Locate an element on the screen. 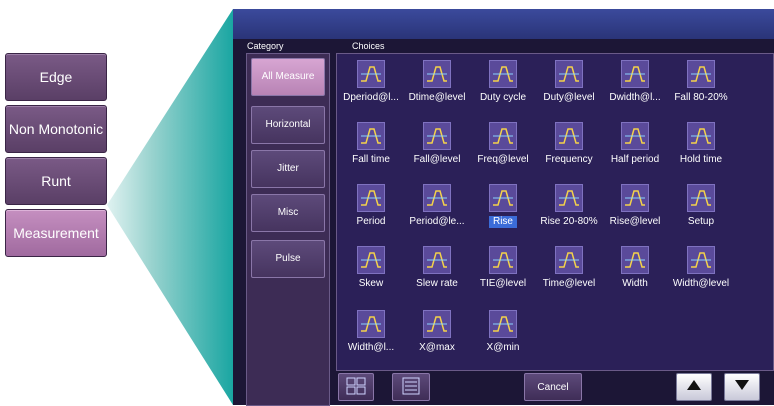  triangle-down-icon is located at coordinates (742, 387).